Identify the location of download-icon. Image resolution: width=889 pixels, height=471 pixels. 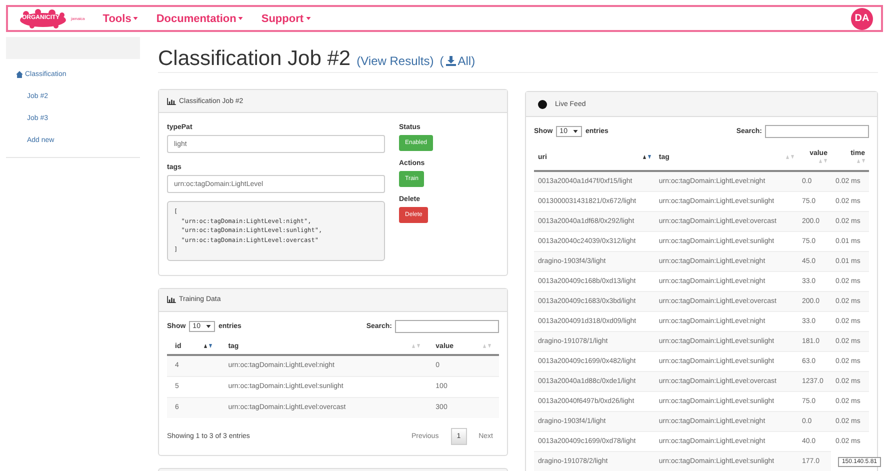
(451, 61).